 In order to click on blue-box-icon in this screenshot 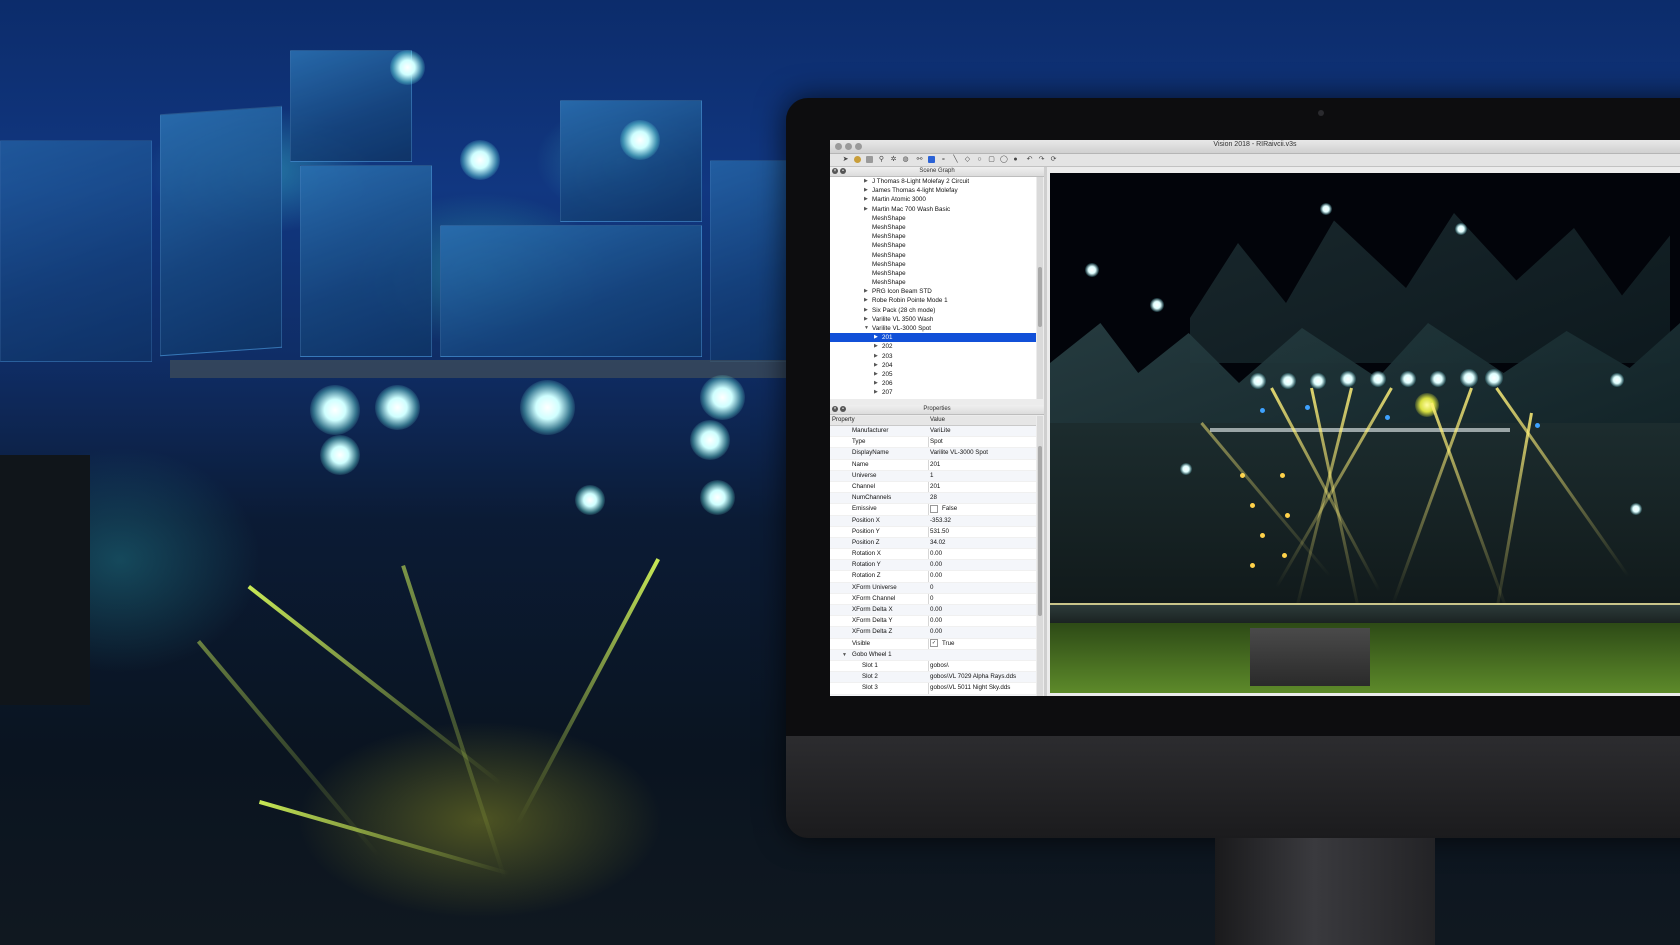, I will do `click(931, 159)`.